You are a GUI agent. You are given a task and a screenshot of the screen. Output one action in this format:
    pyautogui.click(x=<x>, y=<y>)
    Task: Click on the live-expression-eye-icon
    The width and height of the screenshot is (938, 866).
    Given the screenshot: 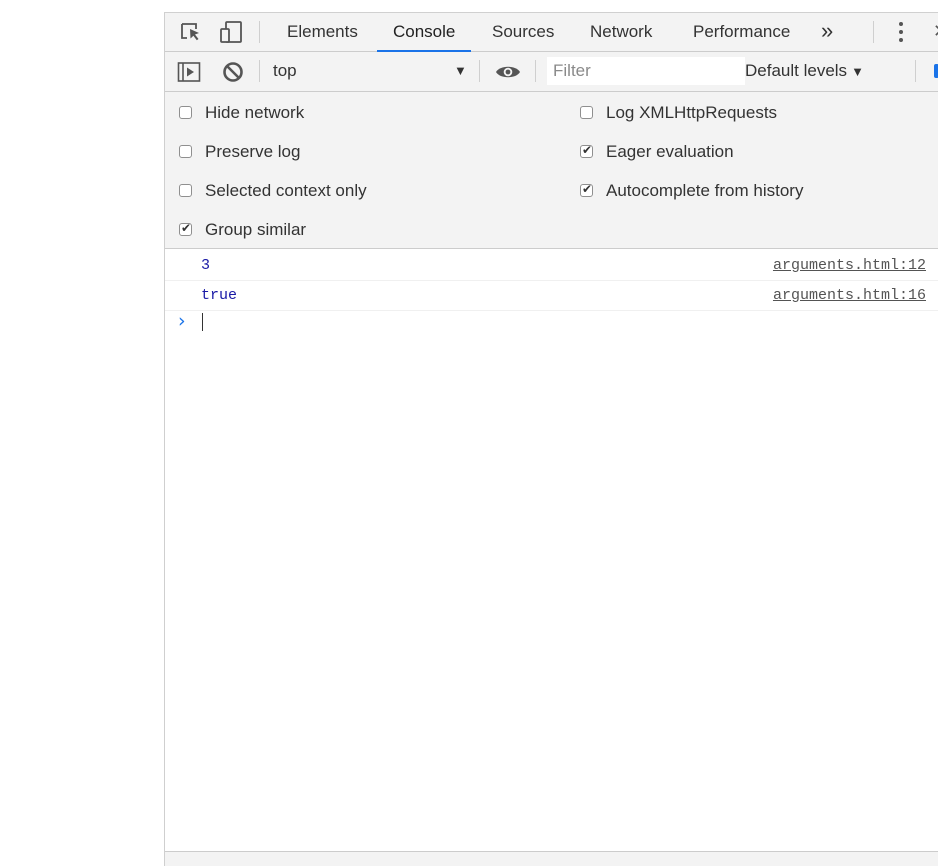 What is the action you would take?
    pyautogui.click(x=507, y=72)
    